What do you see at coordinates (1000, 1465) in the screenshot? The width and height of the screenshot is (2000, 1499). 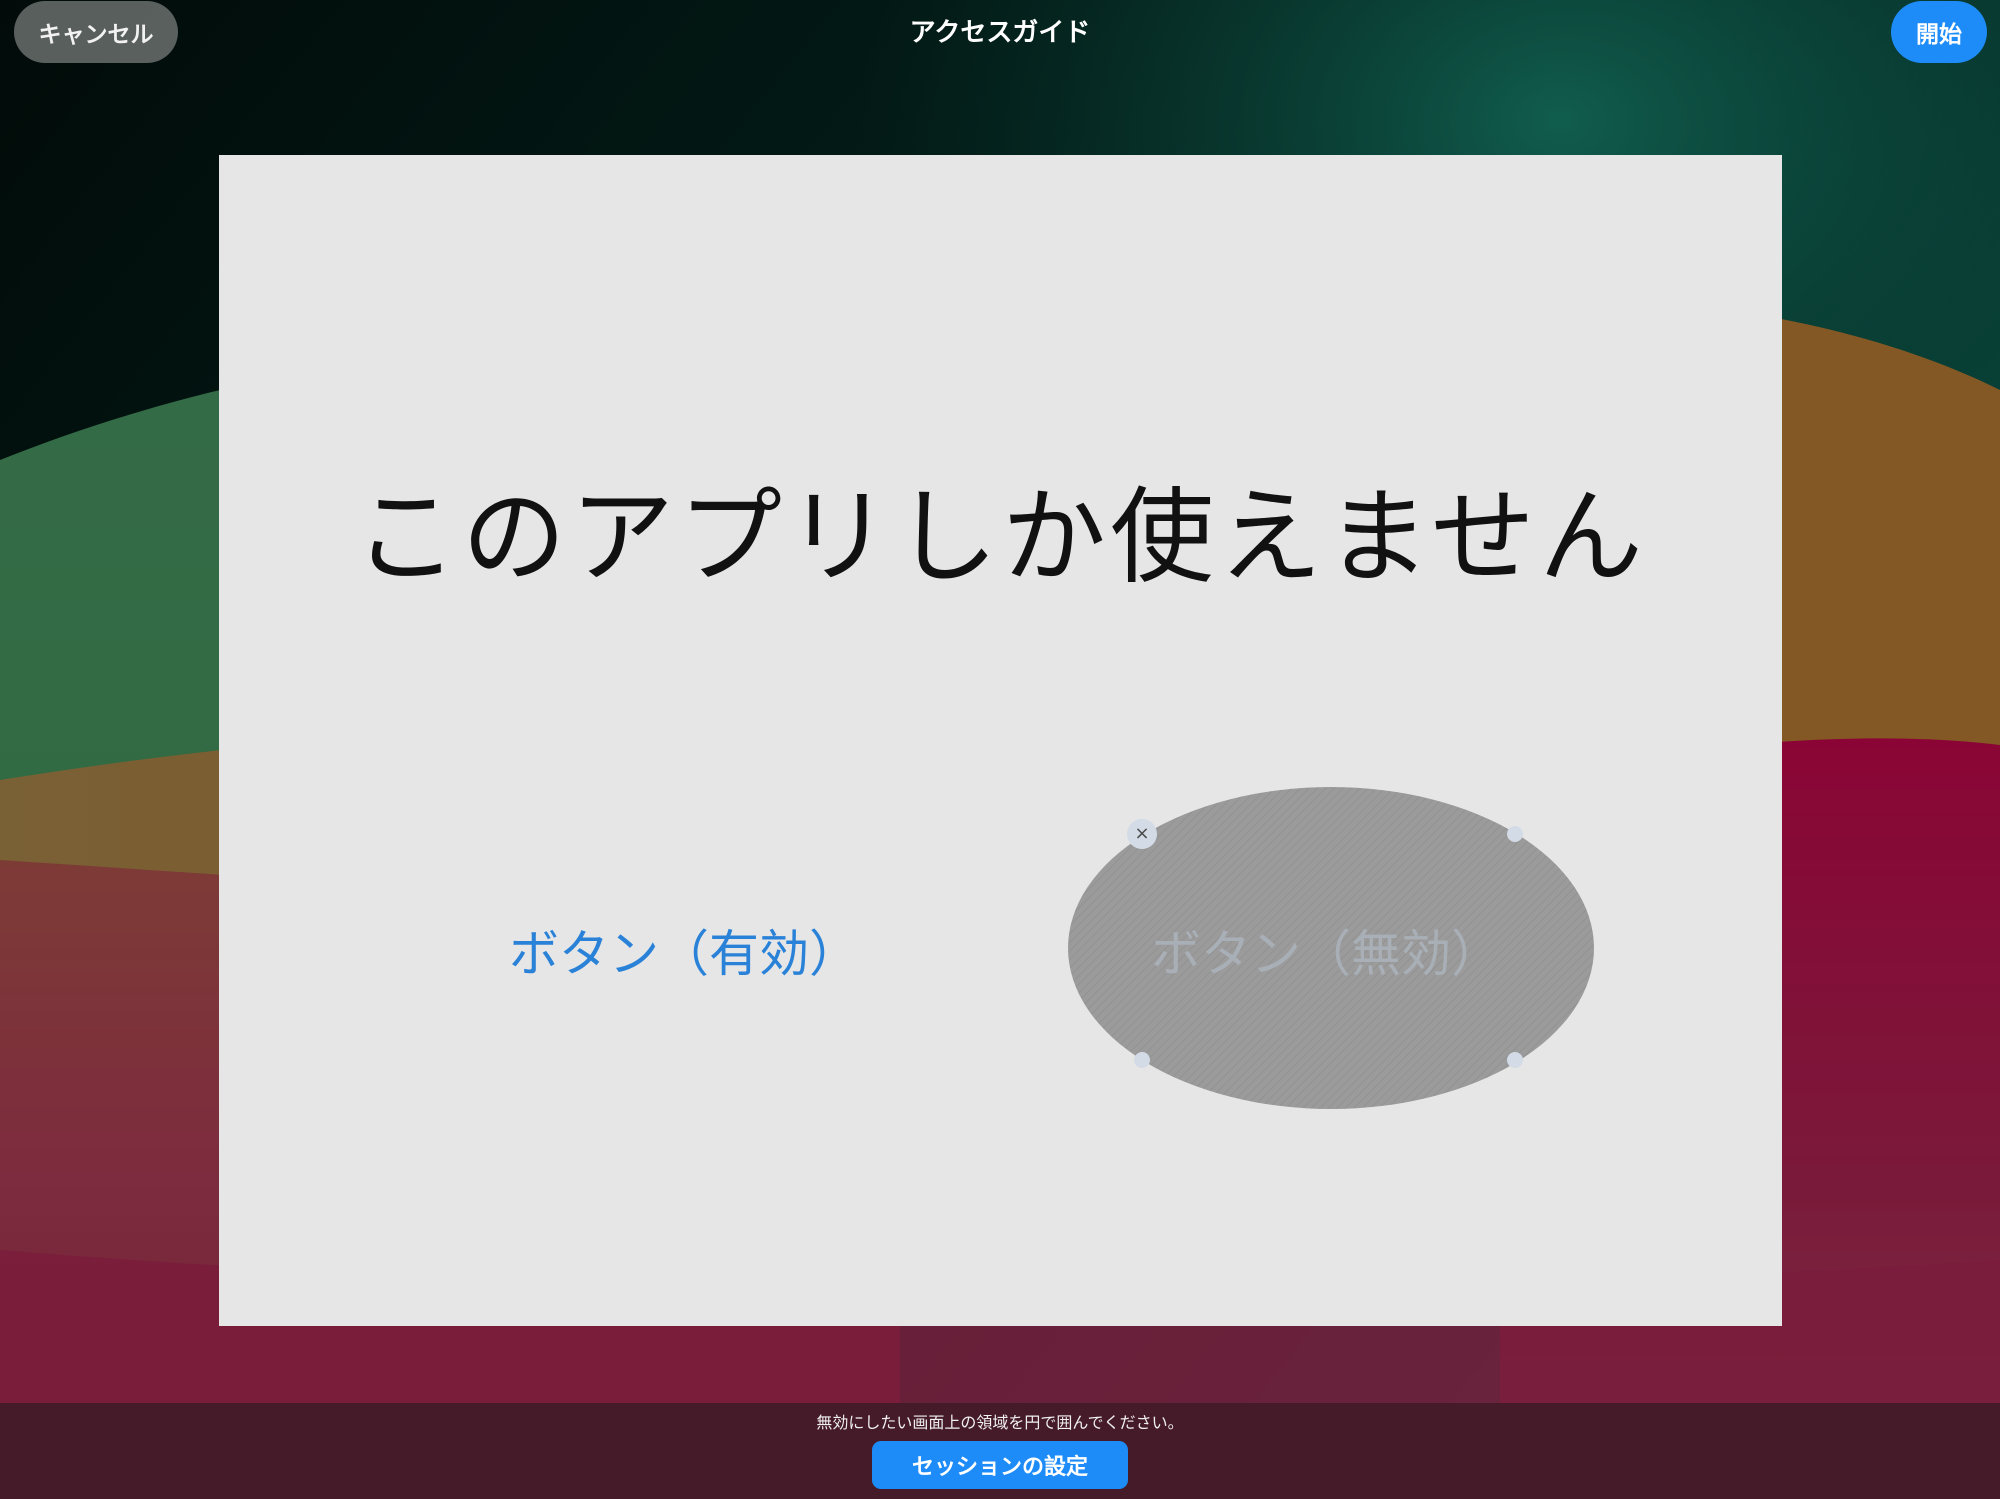 I see `session-settings-button: セッションの設定` at bounding box center [1000, 1465].